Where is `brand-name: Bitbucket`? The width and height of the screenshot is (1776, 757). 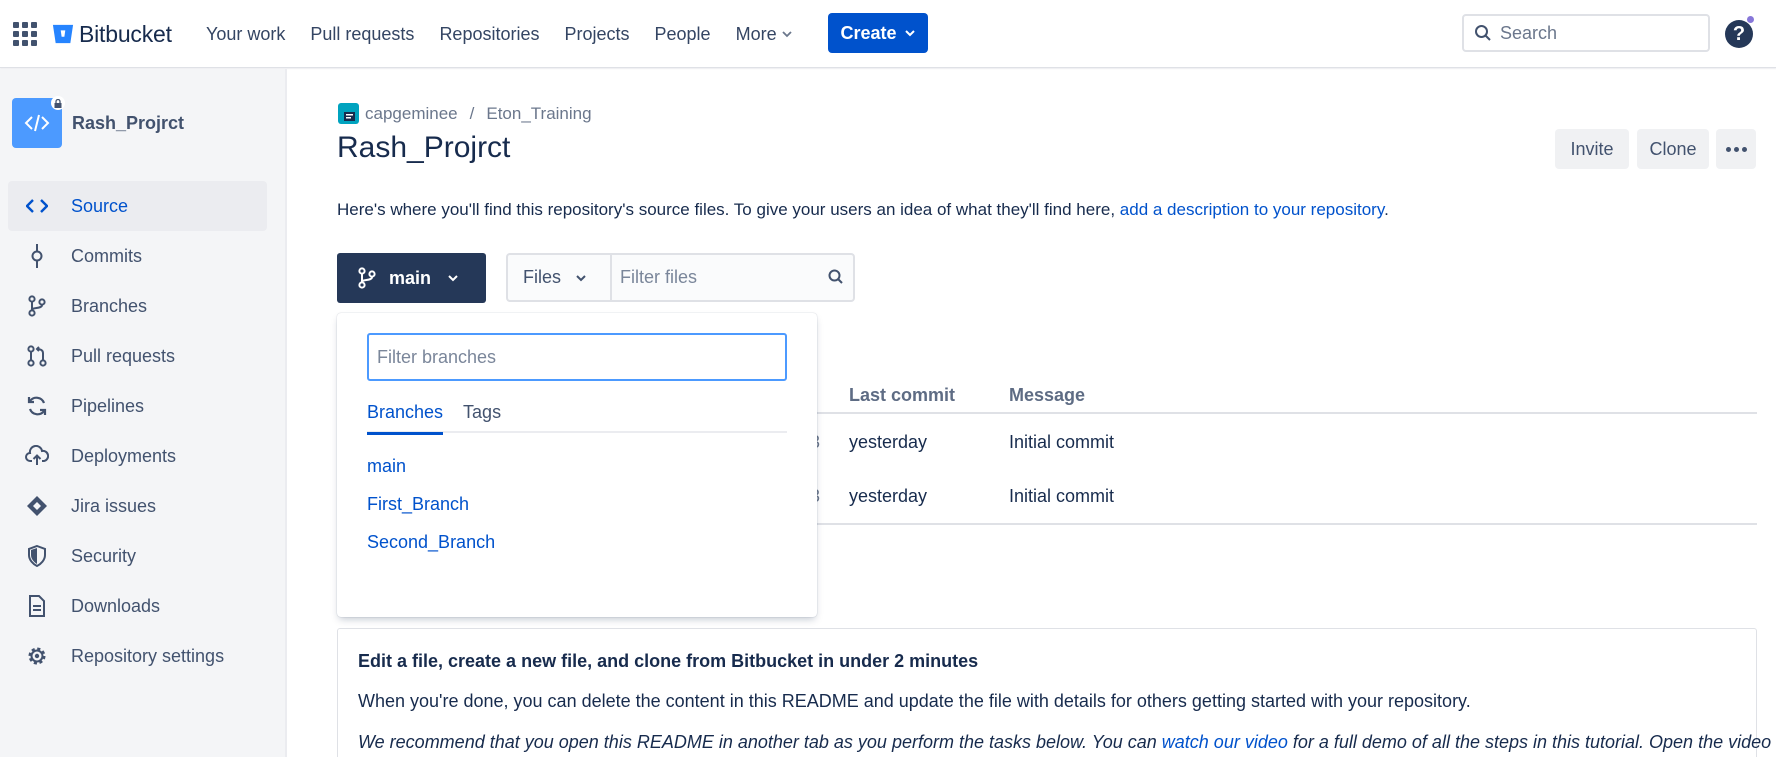
brand-name: Bitbucket is located at coordinates (125, 33).